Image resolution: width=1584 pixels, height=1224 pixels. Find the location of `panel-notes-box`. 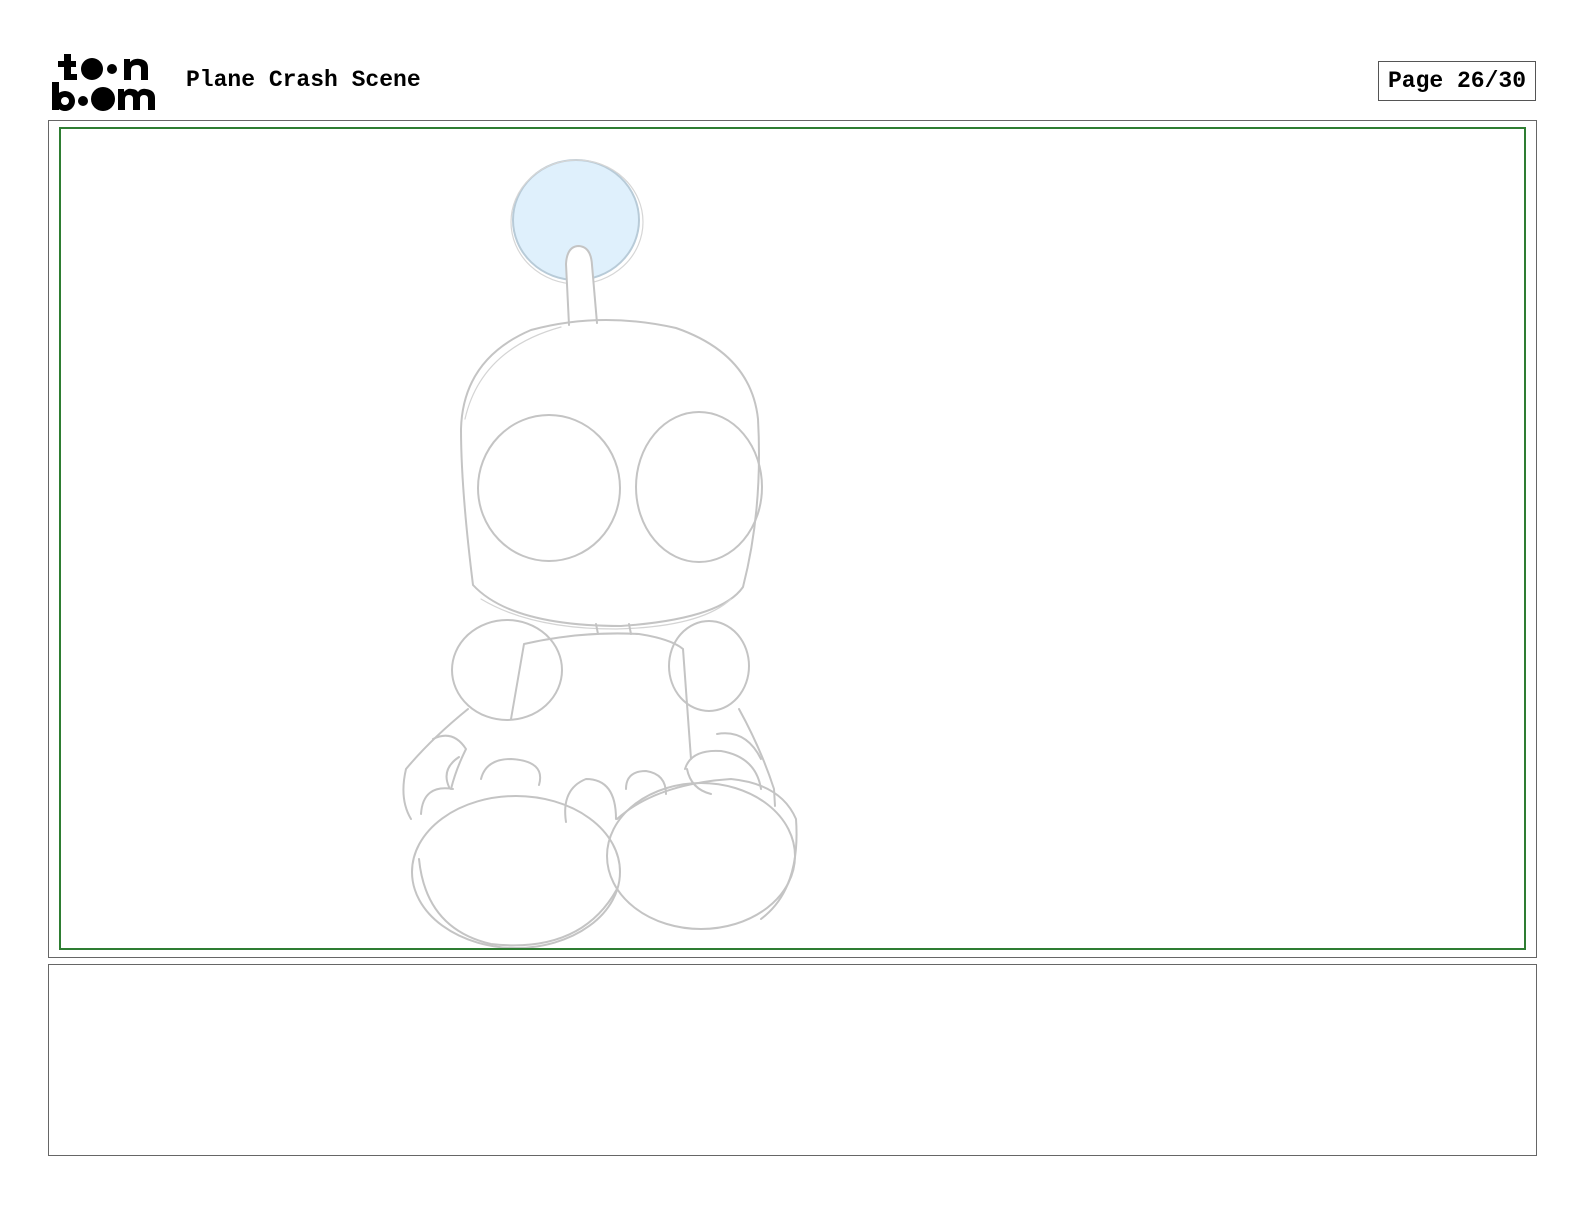

panel-notes-box is located at coordinates (792, 1060).